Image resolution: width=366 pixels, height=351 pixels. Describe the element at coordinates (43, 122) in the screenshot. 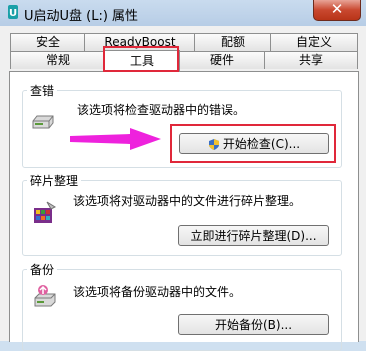

I see `drive-icon` at that location.